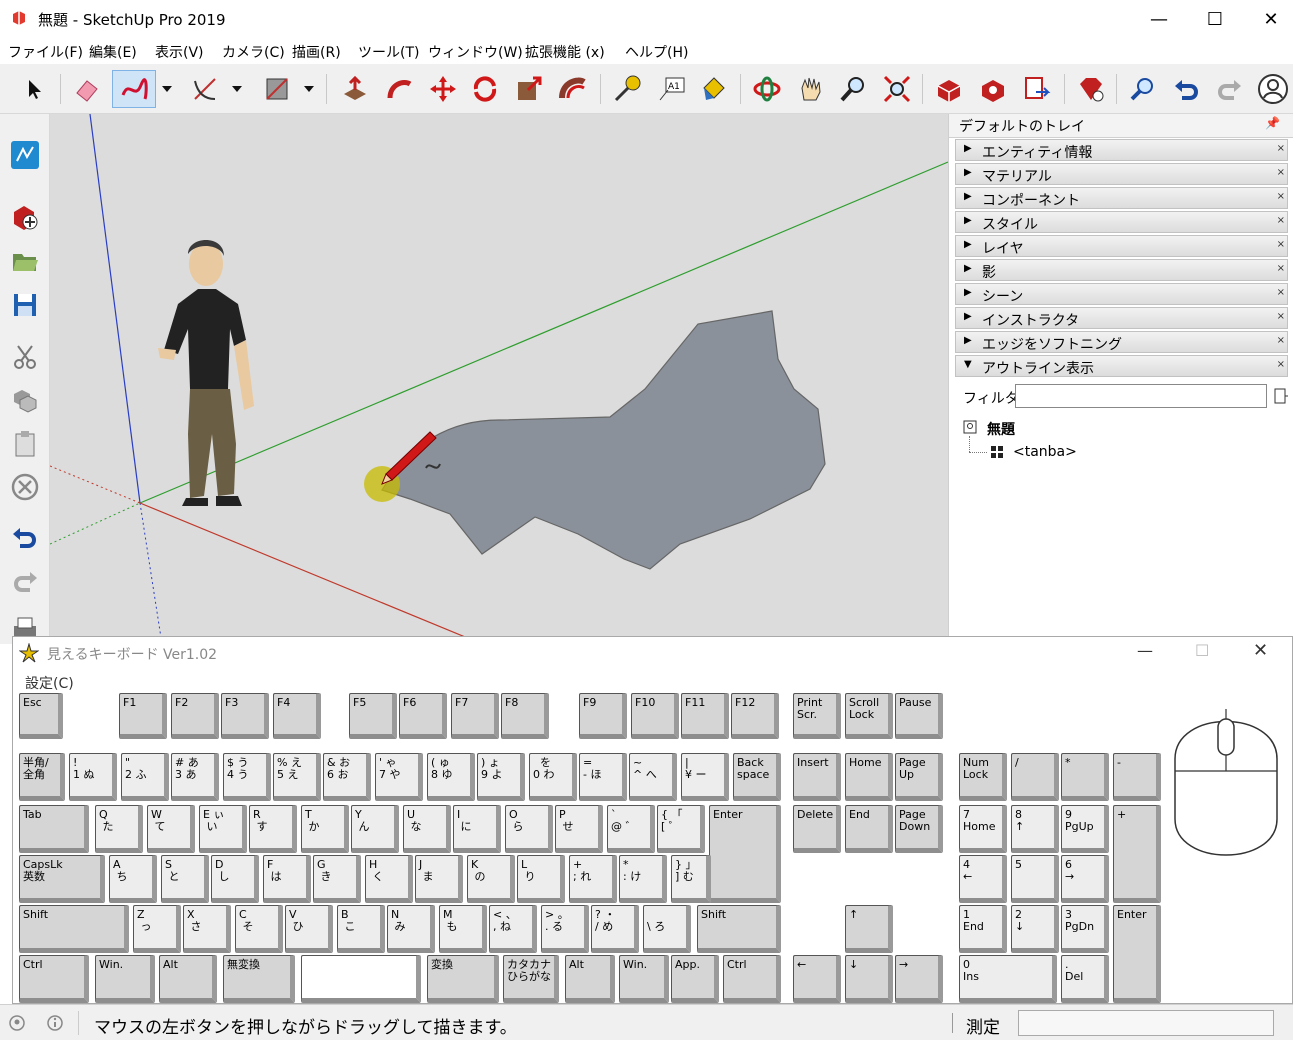  I want to click on key-pageup: Page Up, so click(919, 777).